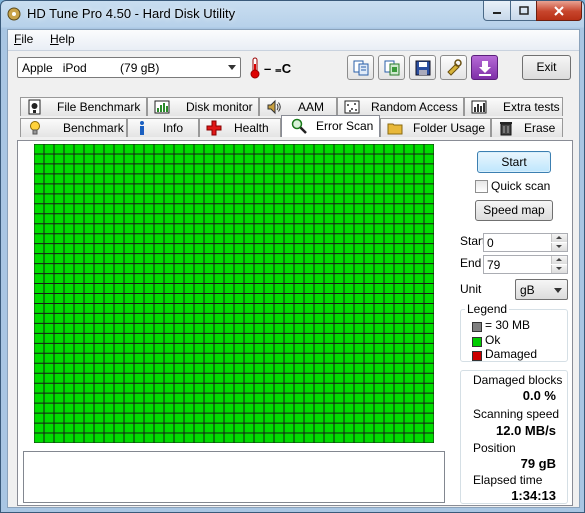  What do you see at coordinates (278, 68) in the screenshot?
I see `temperature-value: – ₌C` at bounding box center [278, 68].